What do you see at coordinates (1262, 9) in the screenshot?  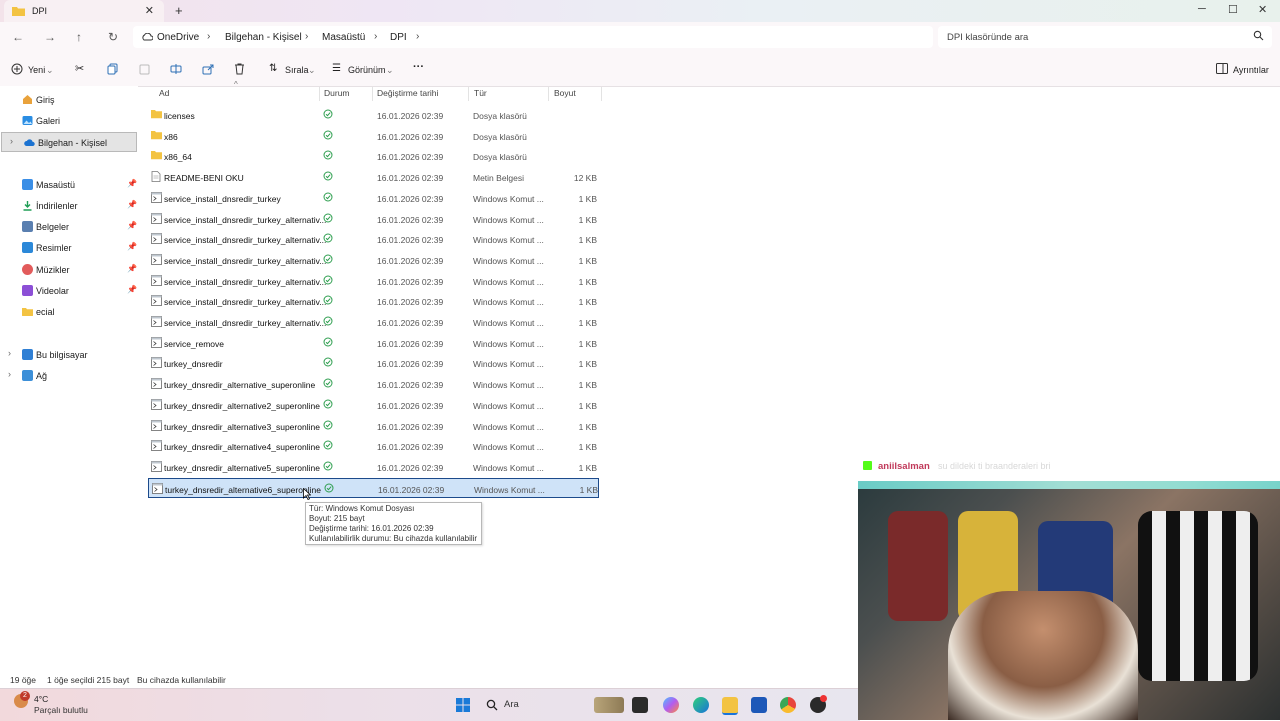 I see `window-close-button: ✕` at bounding box center [1262, 9].